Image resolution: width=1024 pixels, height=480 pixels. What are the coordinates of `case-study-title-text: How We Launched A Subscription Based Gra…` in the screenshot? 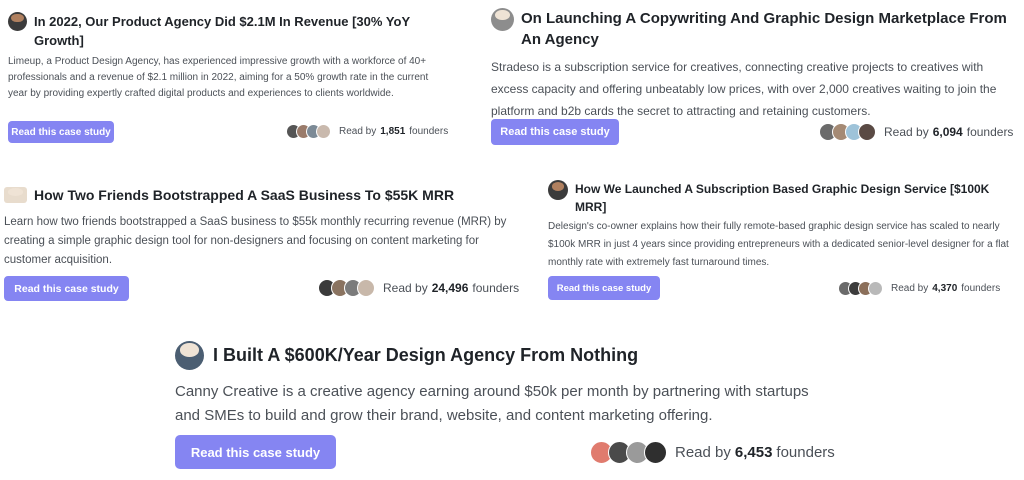 It's located at (782, 198).